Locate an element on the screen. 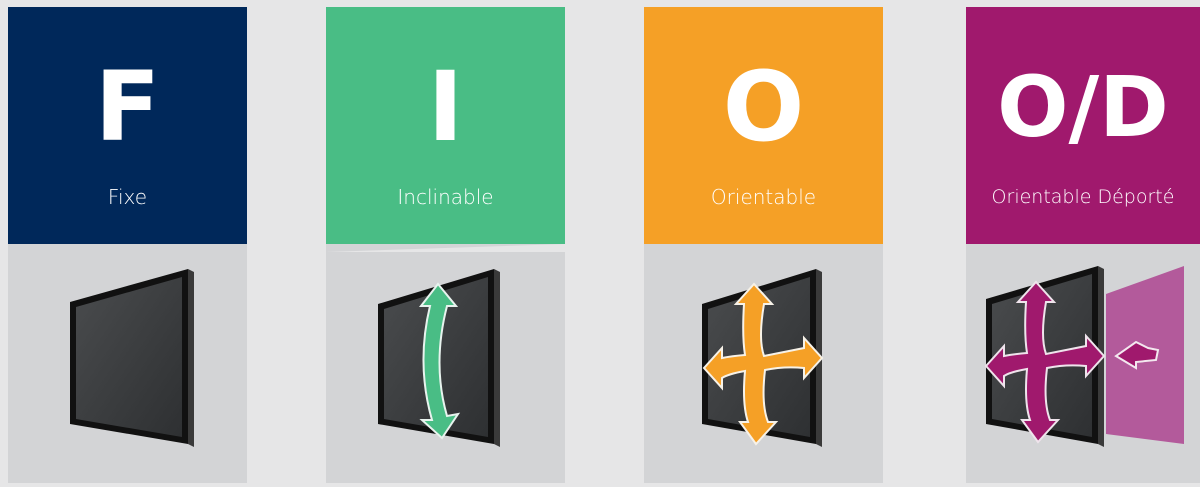 Image resolution: width=1200 pixels, height=487 pixels. tilt-arrow-icon is located at coordinates (445, 345).